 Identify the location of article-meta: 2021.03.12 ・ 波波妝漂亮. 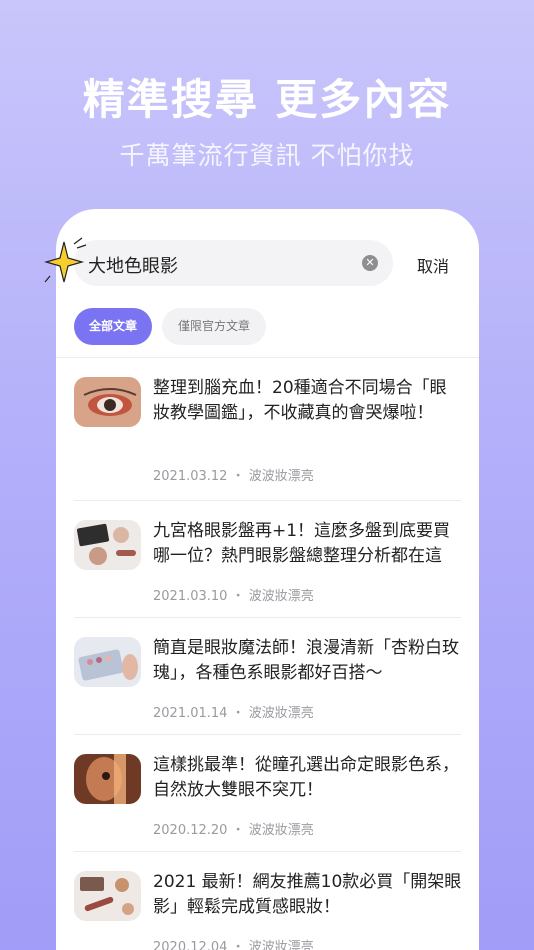
(233, 474).